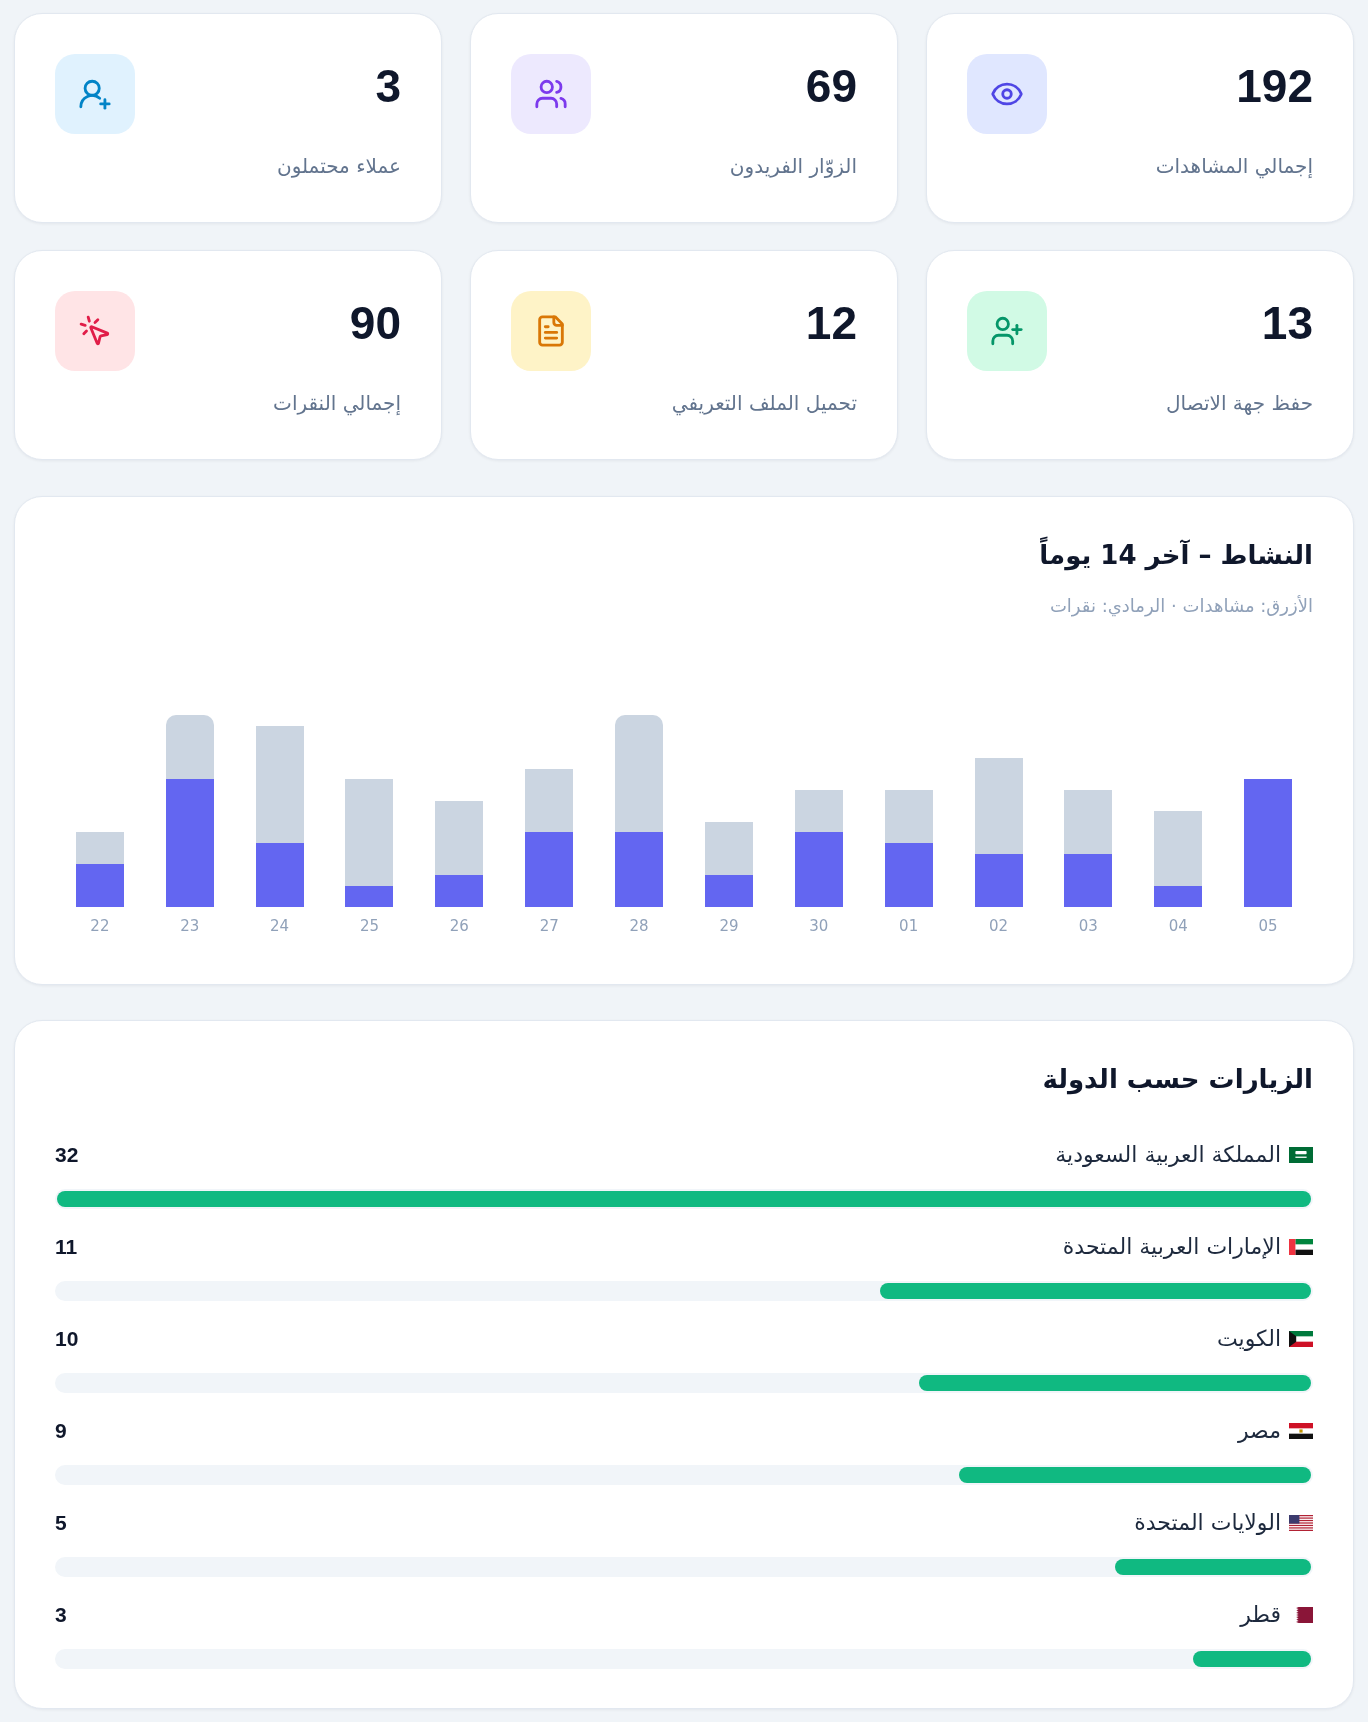 The image size is (1368, 1722). What do you see at coordinates (66, 1247) in the screenshot?
I see `visit-count: 11` at bounding box center [66, 1247].